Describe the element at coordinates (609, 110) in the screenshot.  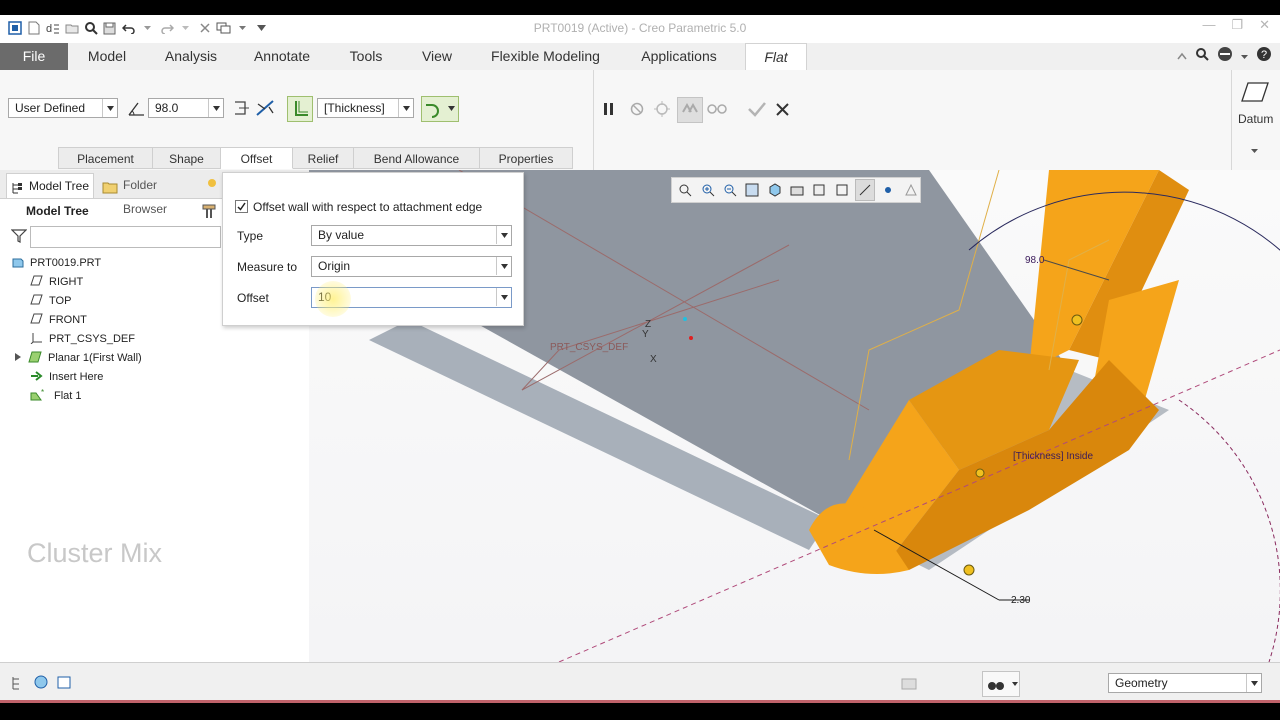
I see `pause-icon` at that location.